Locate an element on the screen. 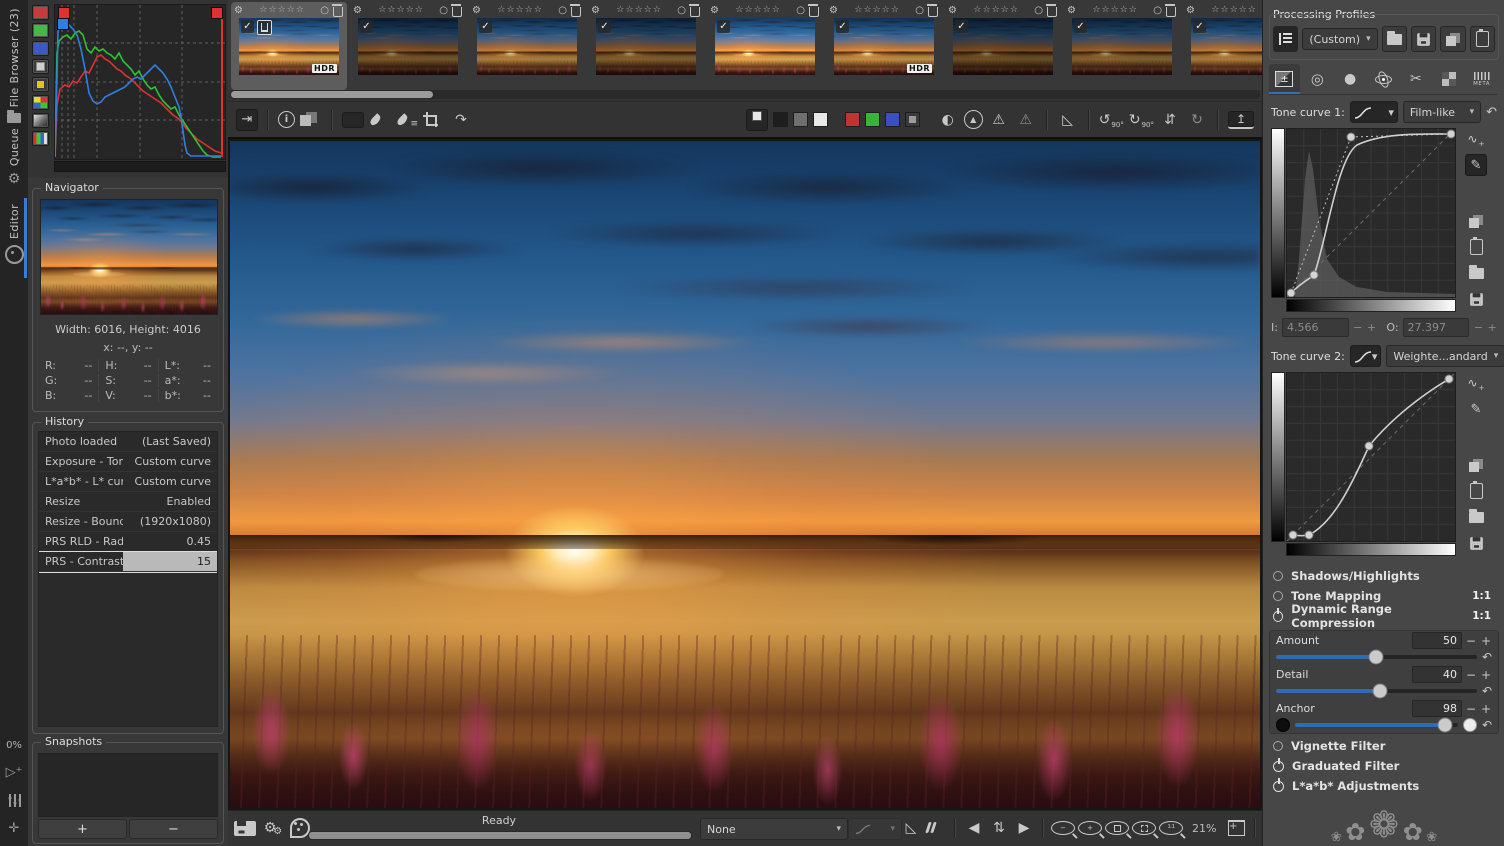 This screenshot has width=1504, height=846. tool-section-row: L*a*b* Adjustments is located at coordinates (1383, 786).